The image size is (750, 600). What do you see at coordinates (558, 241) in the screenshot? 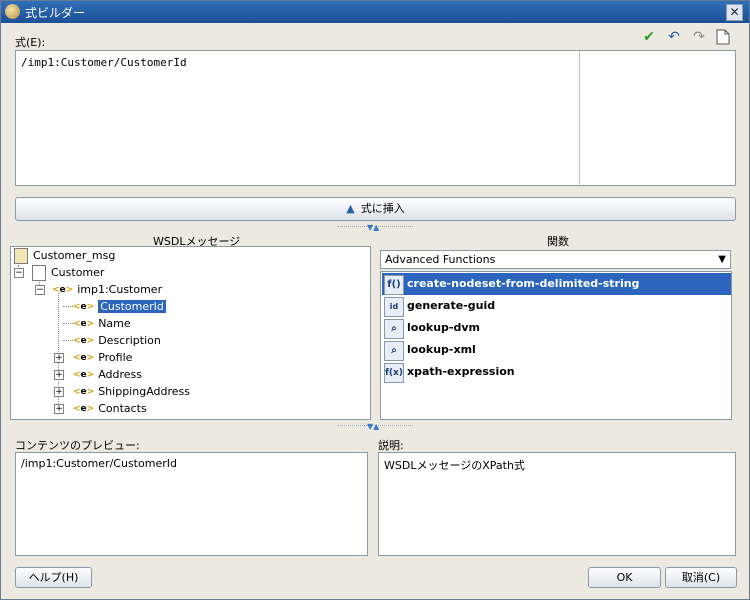
I see `functions-header: 関数` at bounding box center [558, 241].